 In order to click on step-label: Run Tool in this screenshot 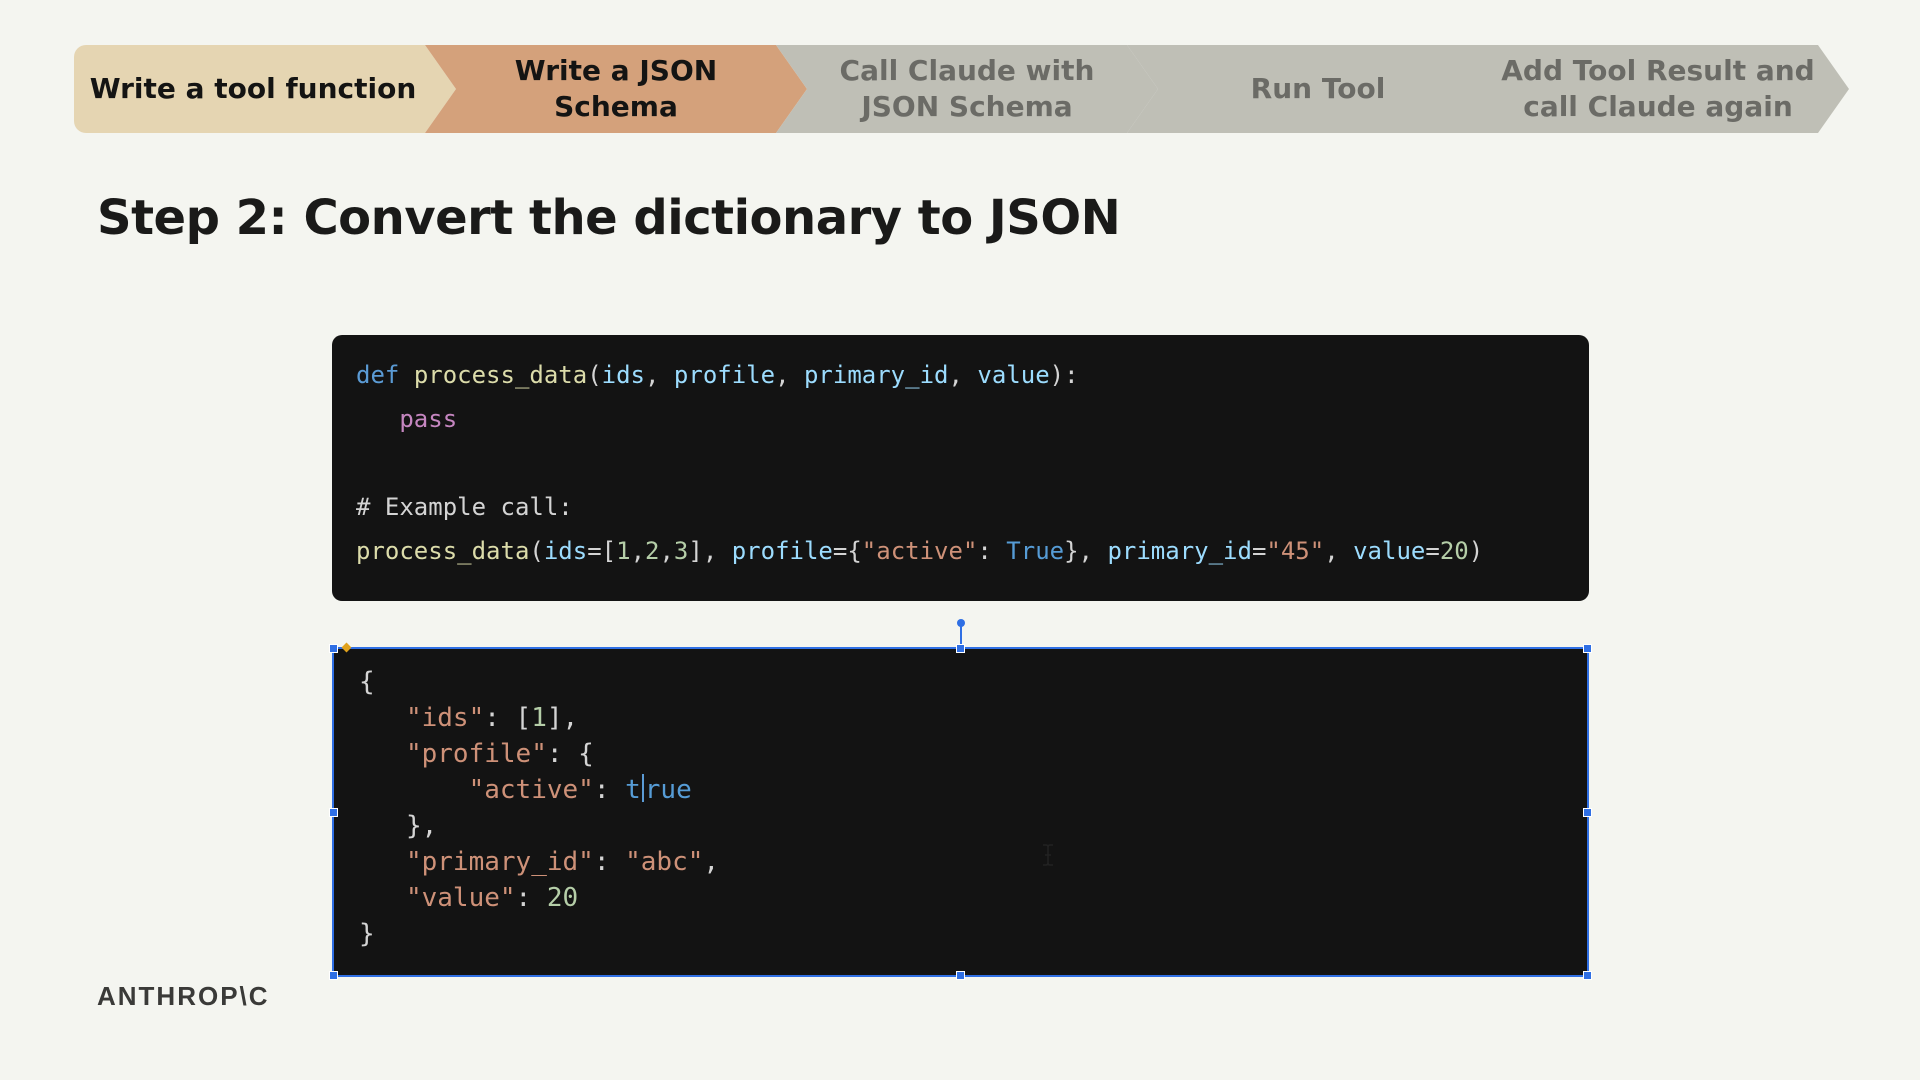, I will do `click(1318, 88)`.